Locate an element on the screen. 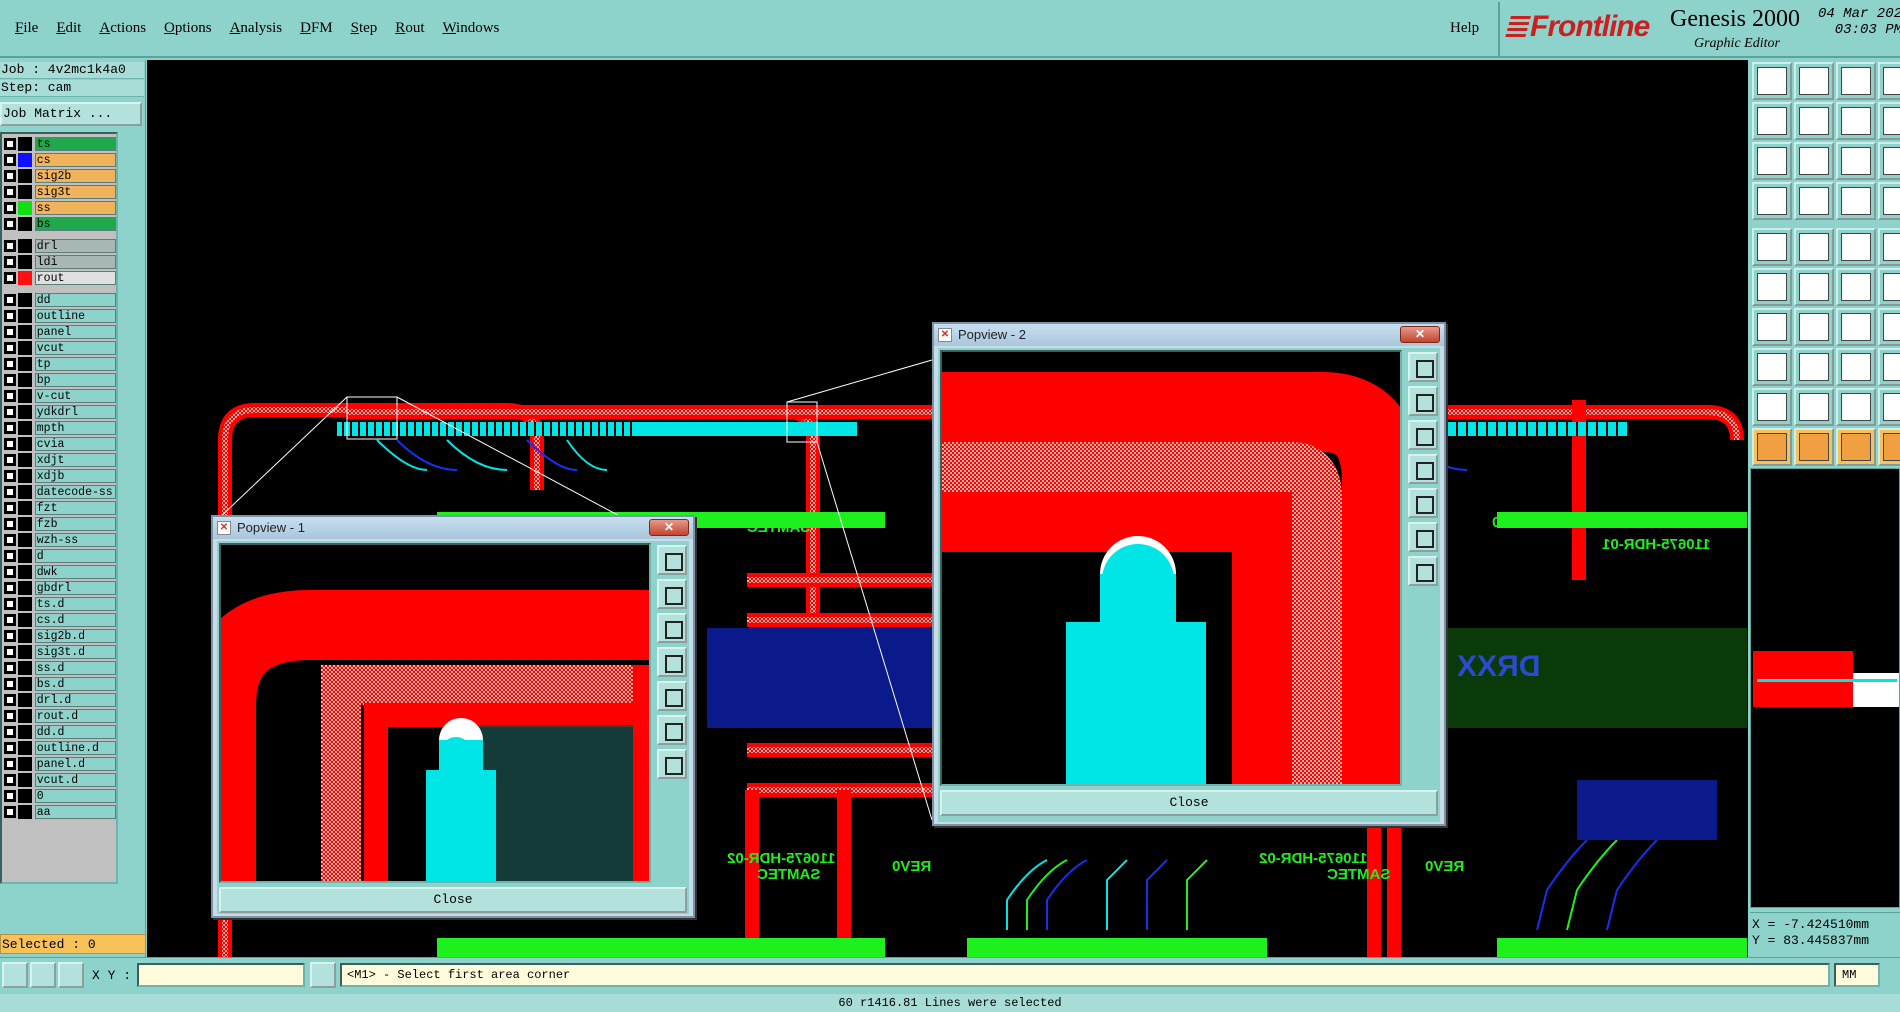 The width and height of the screenshot is (1900, 1012). layer-row: ts is located at coordinates (59, 144).